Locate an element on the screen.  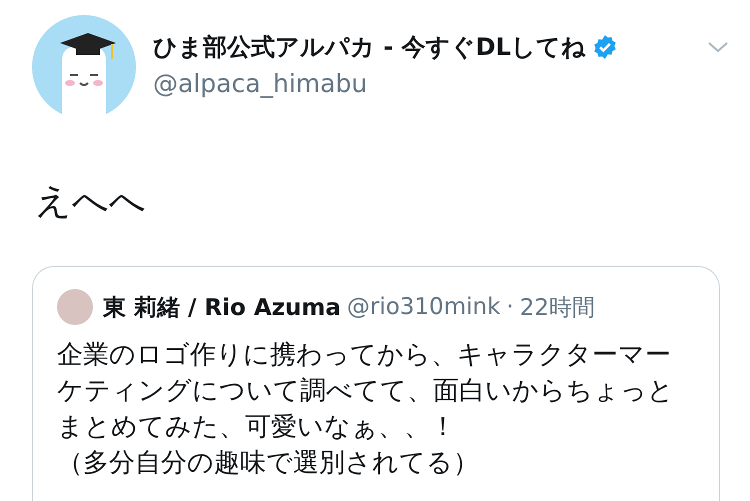
avatar-placeholder is located at coordinates (75, 307).